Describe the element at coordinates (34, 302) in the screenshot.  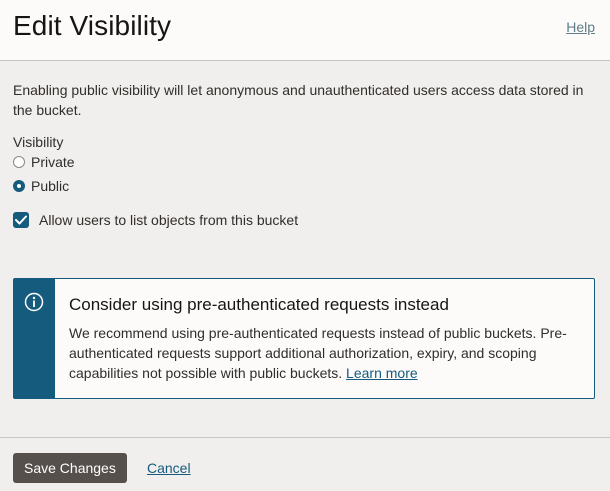
I see `info-icon` at that location.